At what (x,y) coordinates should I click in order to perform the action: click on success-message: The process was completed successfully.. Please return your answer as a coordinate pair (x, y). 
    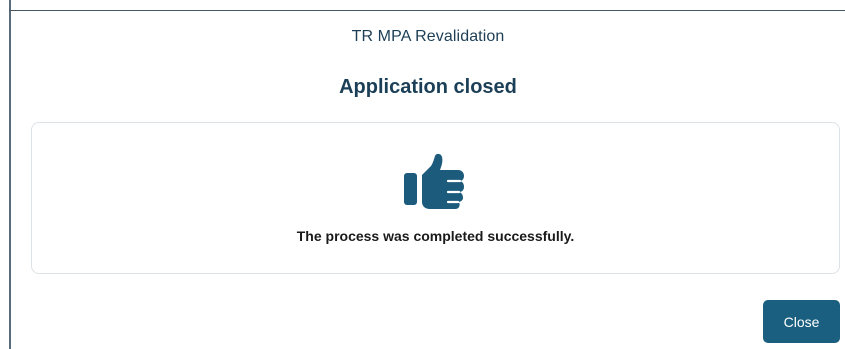
    Looking at the image, I should click on (435, 236).